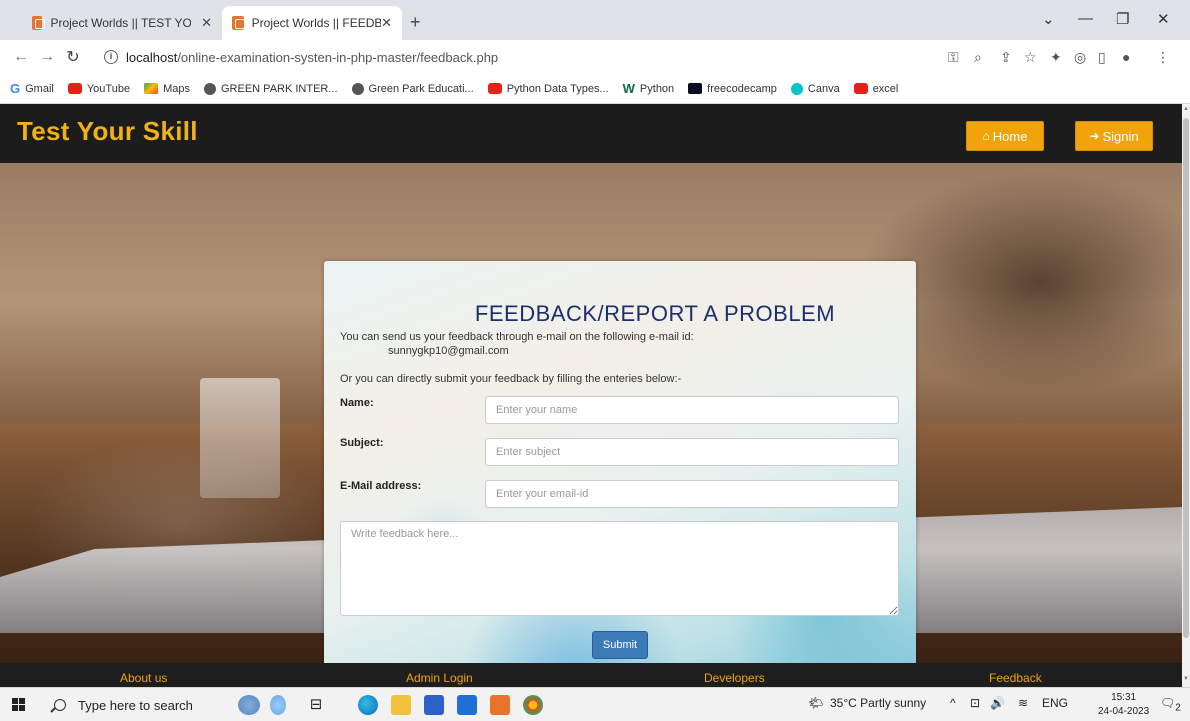  What do you see at coordinates (692, 494) in the screenshot?
I see `email-input` at bounding box center [692, 494].